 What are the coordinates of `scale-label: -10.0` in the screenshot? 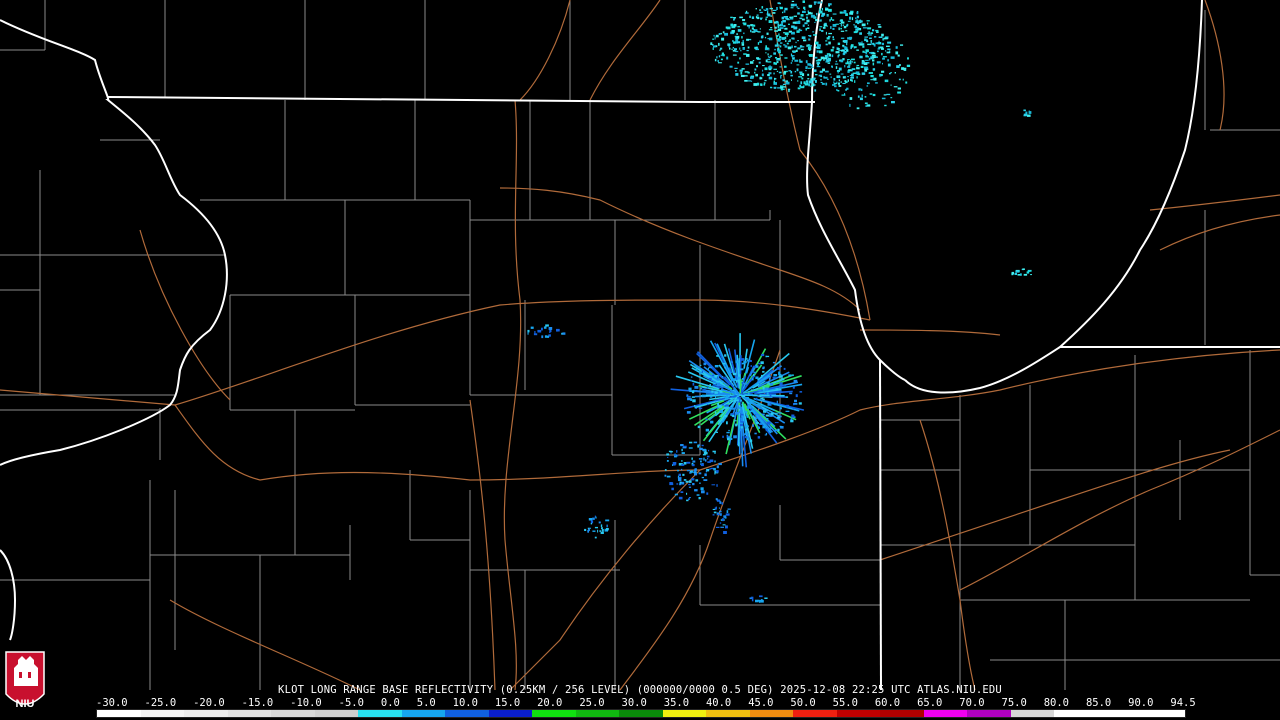 It's located at (306, 703).